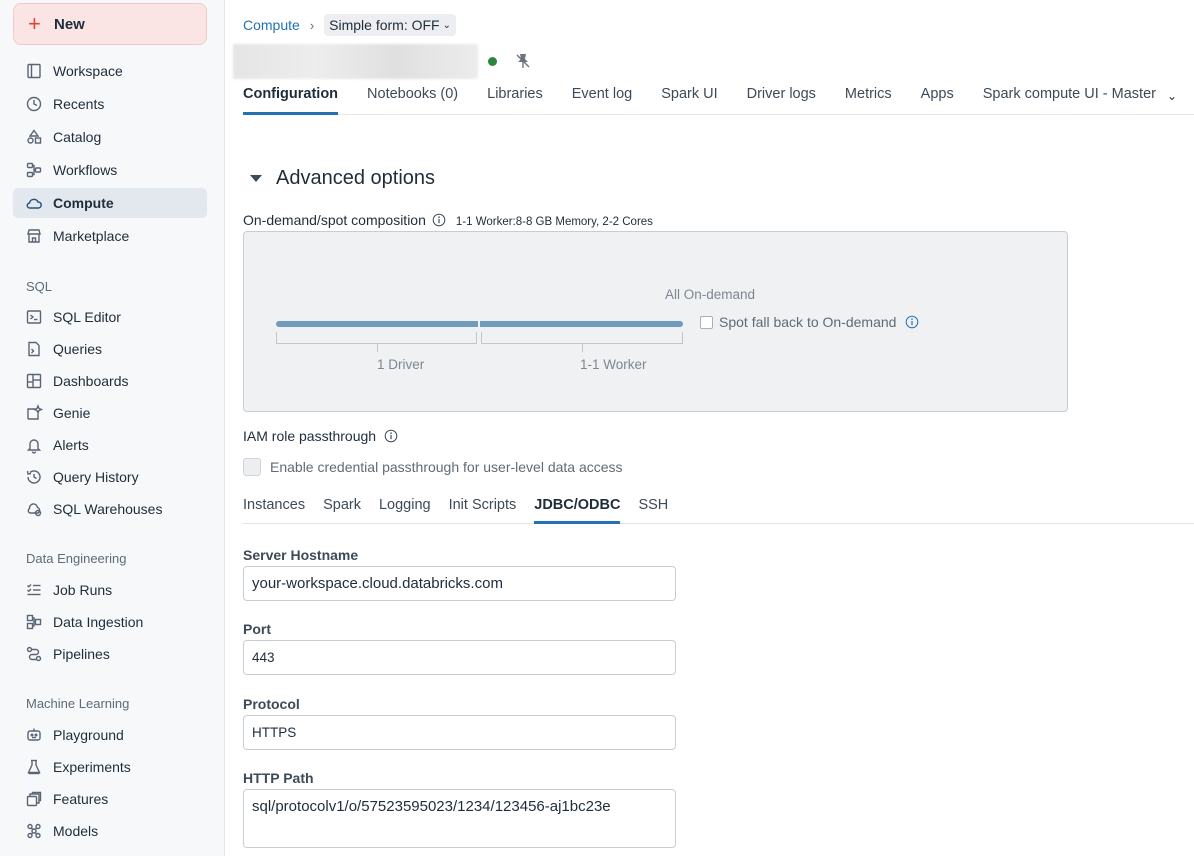  What do you see at coordinates (110, 203) in the screenshot?
I see `sidebar-item-compute: Compute` at bounding box center [110, 203].